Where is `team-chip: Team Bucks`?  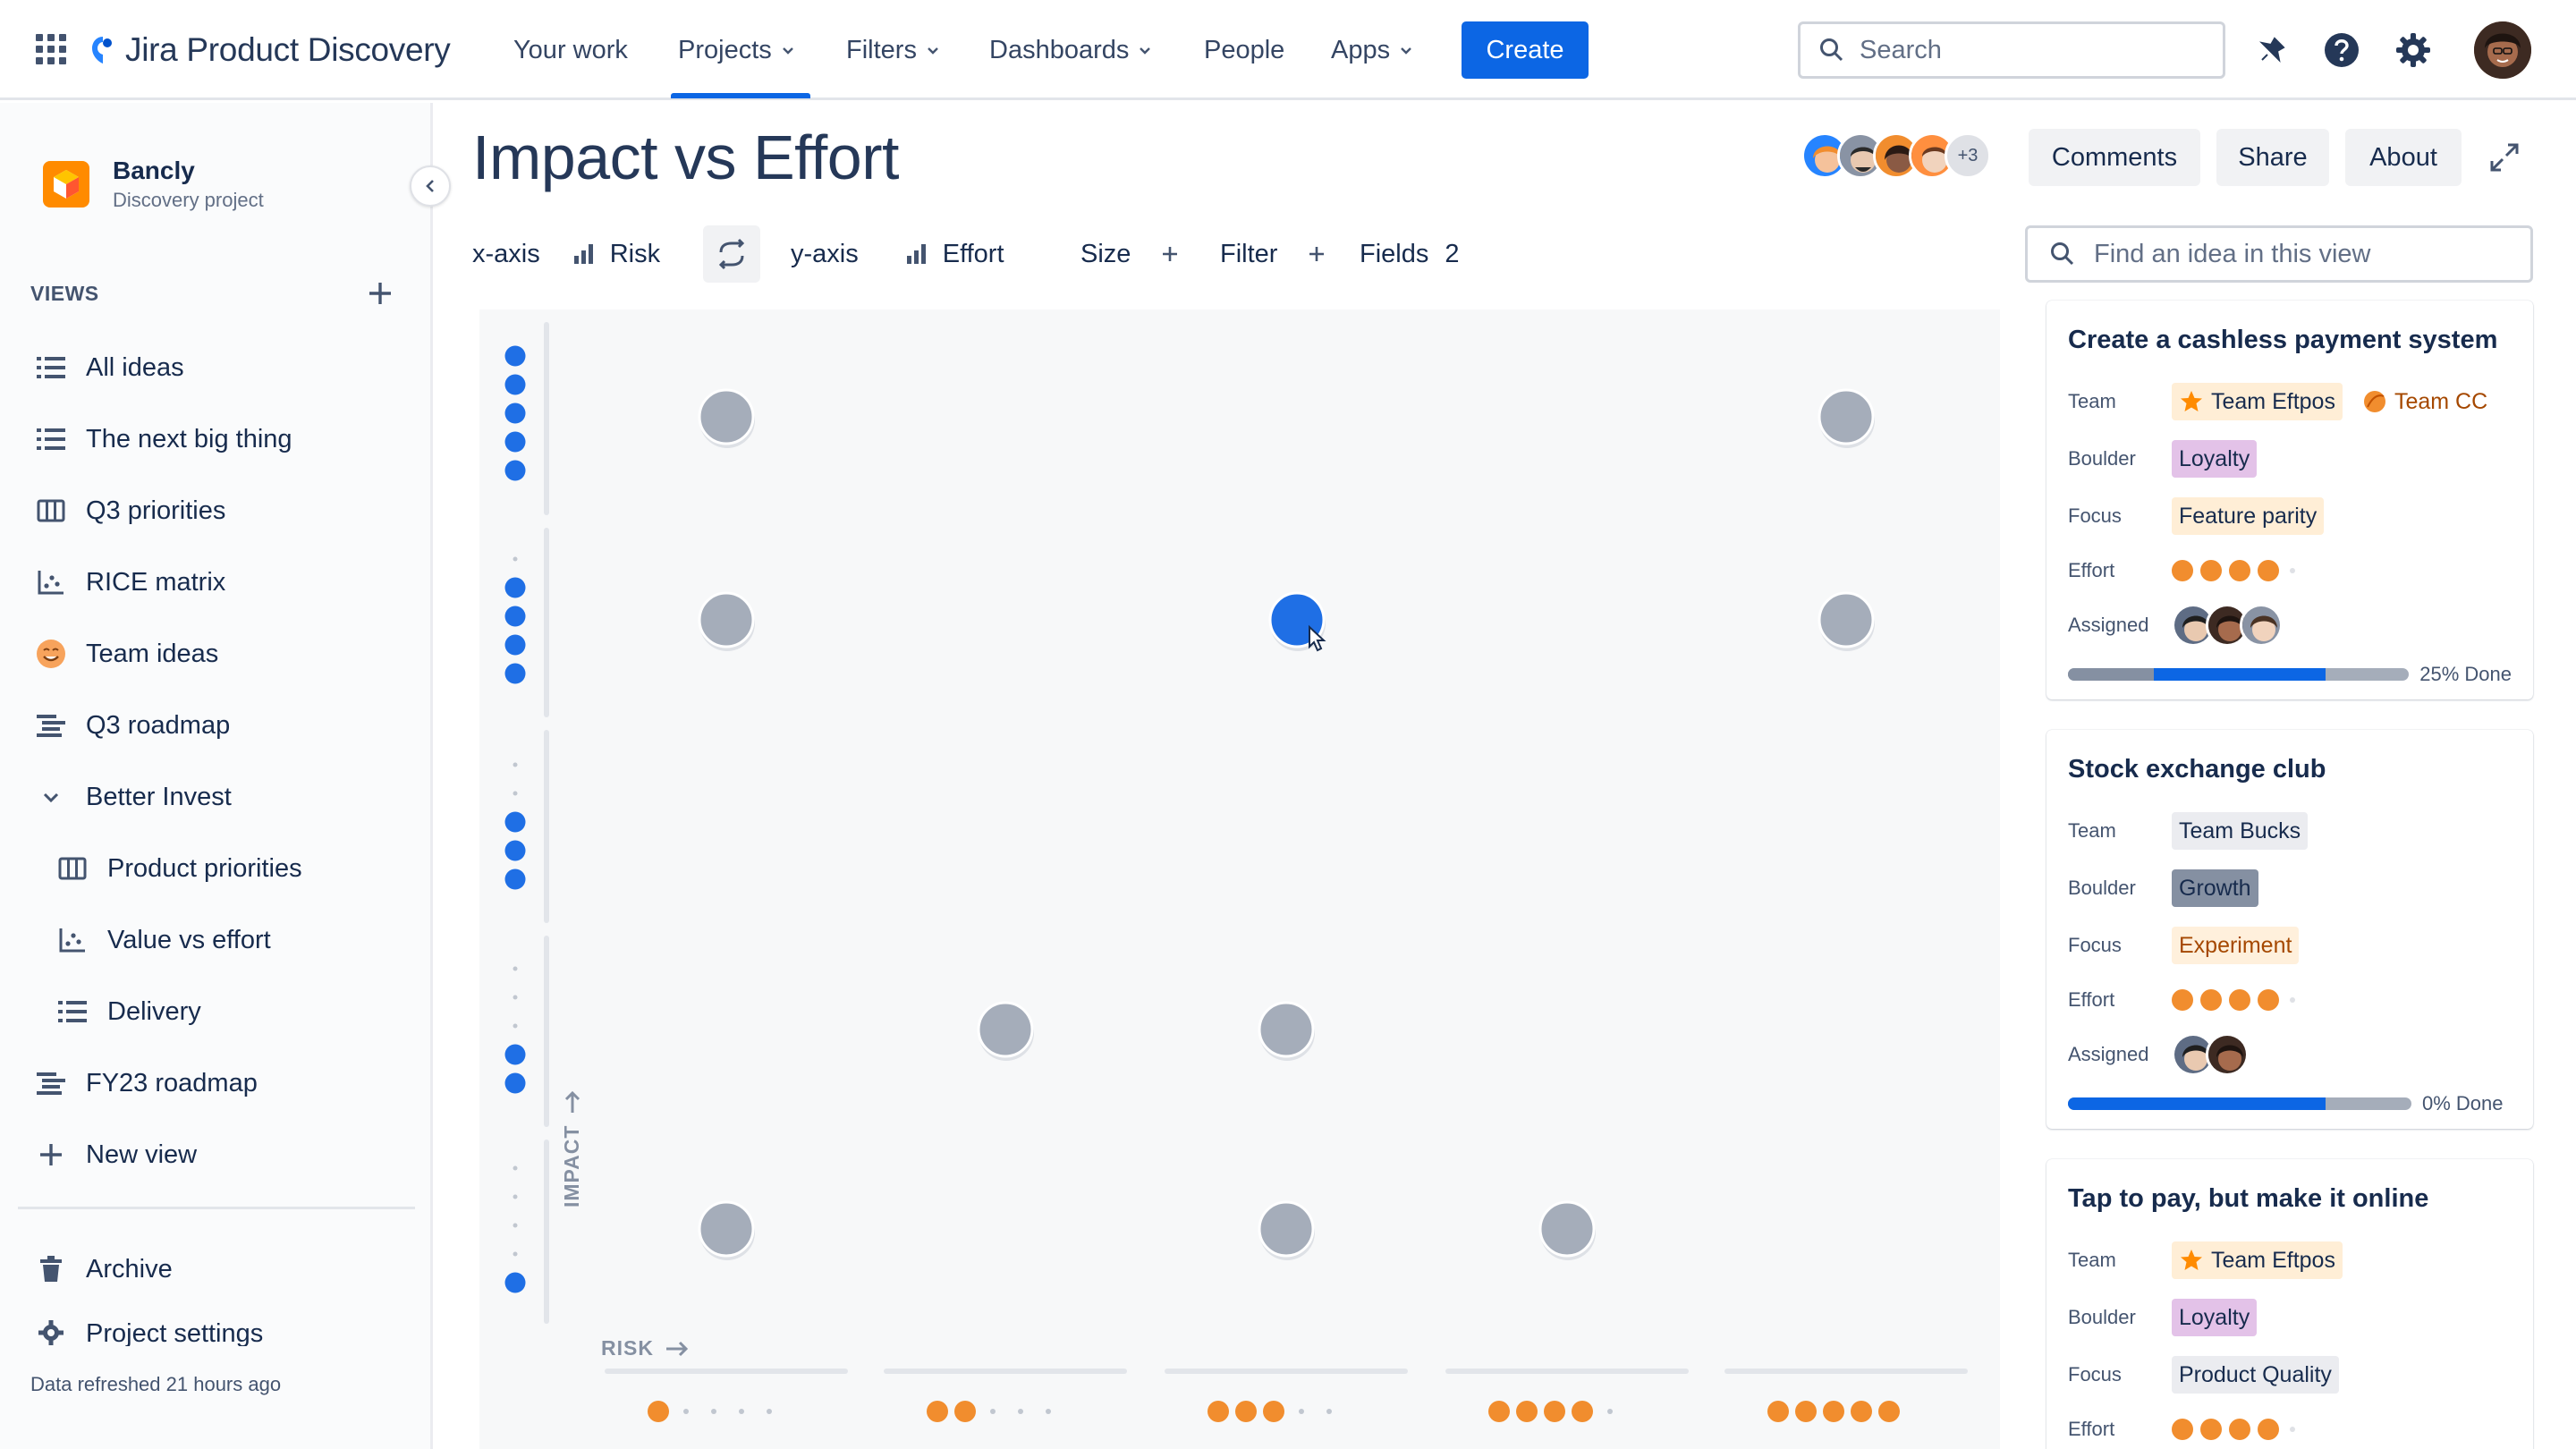 team-chip: Team Bucks is located at coordinates (2240, 831).